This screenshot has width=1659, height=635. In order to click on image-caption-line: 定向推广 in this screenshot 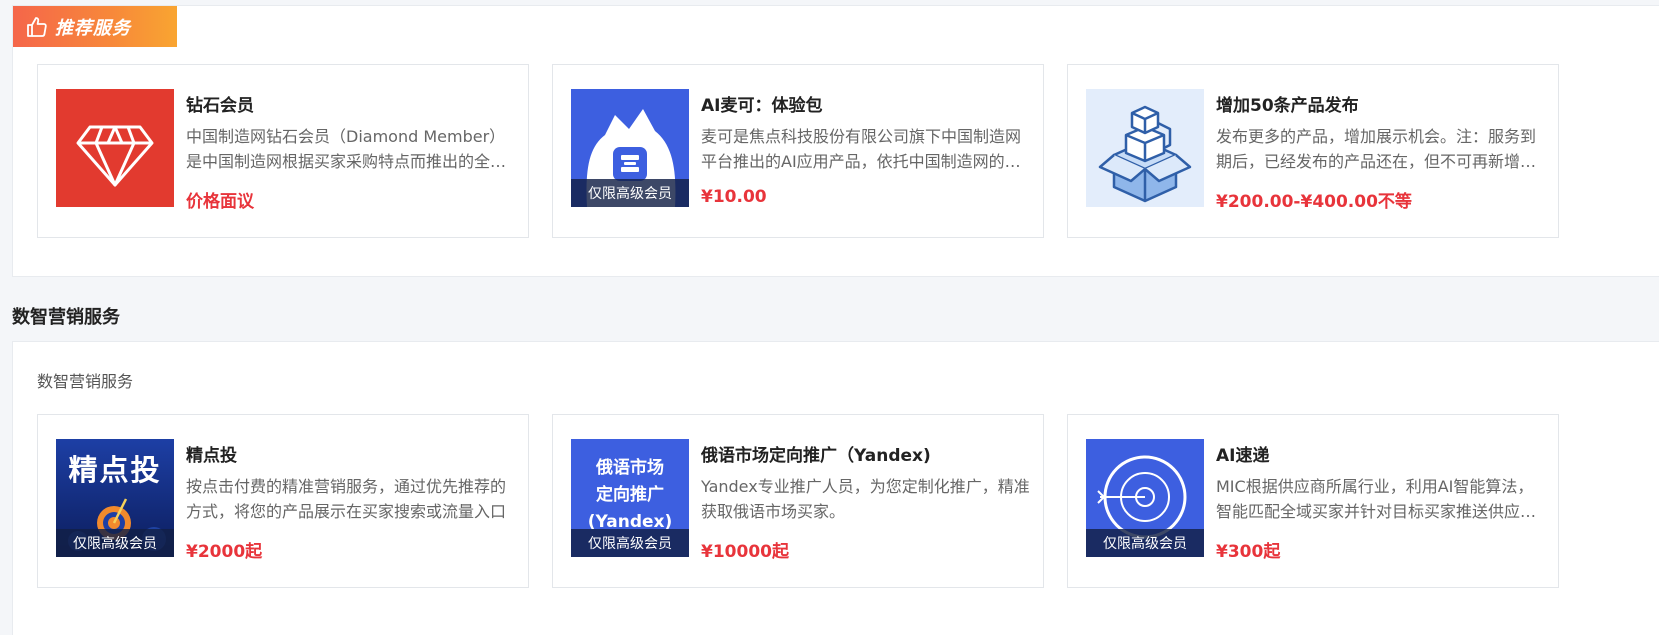, I will do `click(630, 495)`.